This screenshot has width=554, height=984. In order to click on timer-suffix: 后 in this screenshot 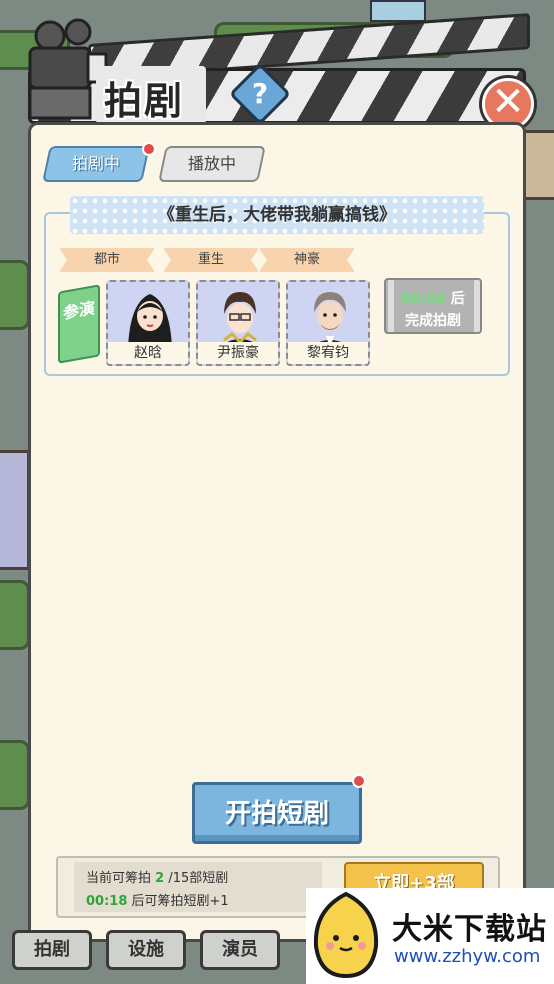, I will do `click(457, 299)`.